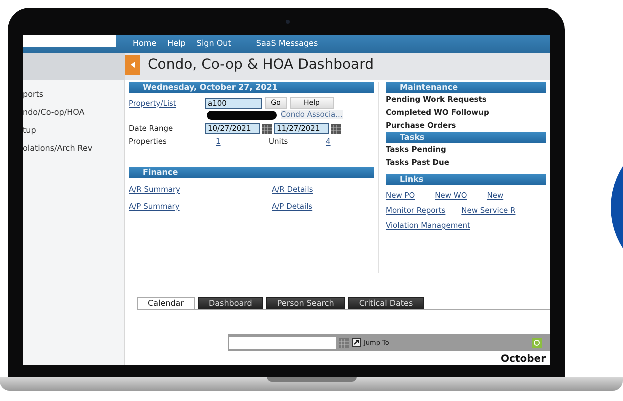 This screenshot has width=623, height=401. Describe the element at coordinates (523, 359) in the screenshot. I see `month-title: October` at that location.